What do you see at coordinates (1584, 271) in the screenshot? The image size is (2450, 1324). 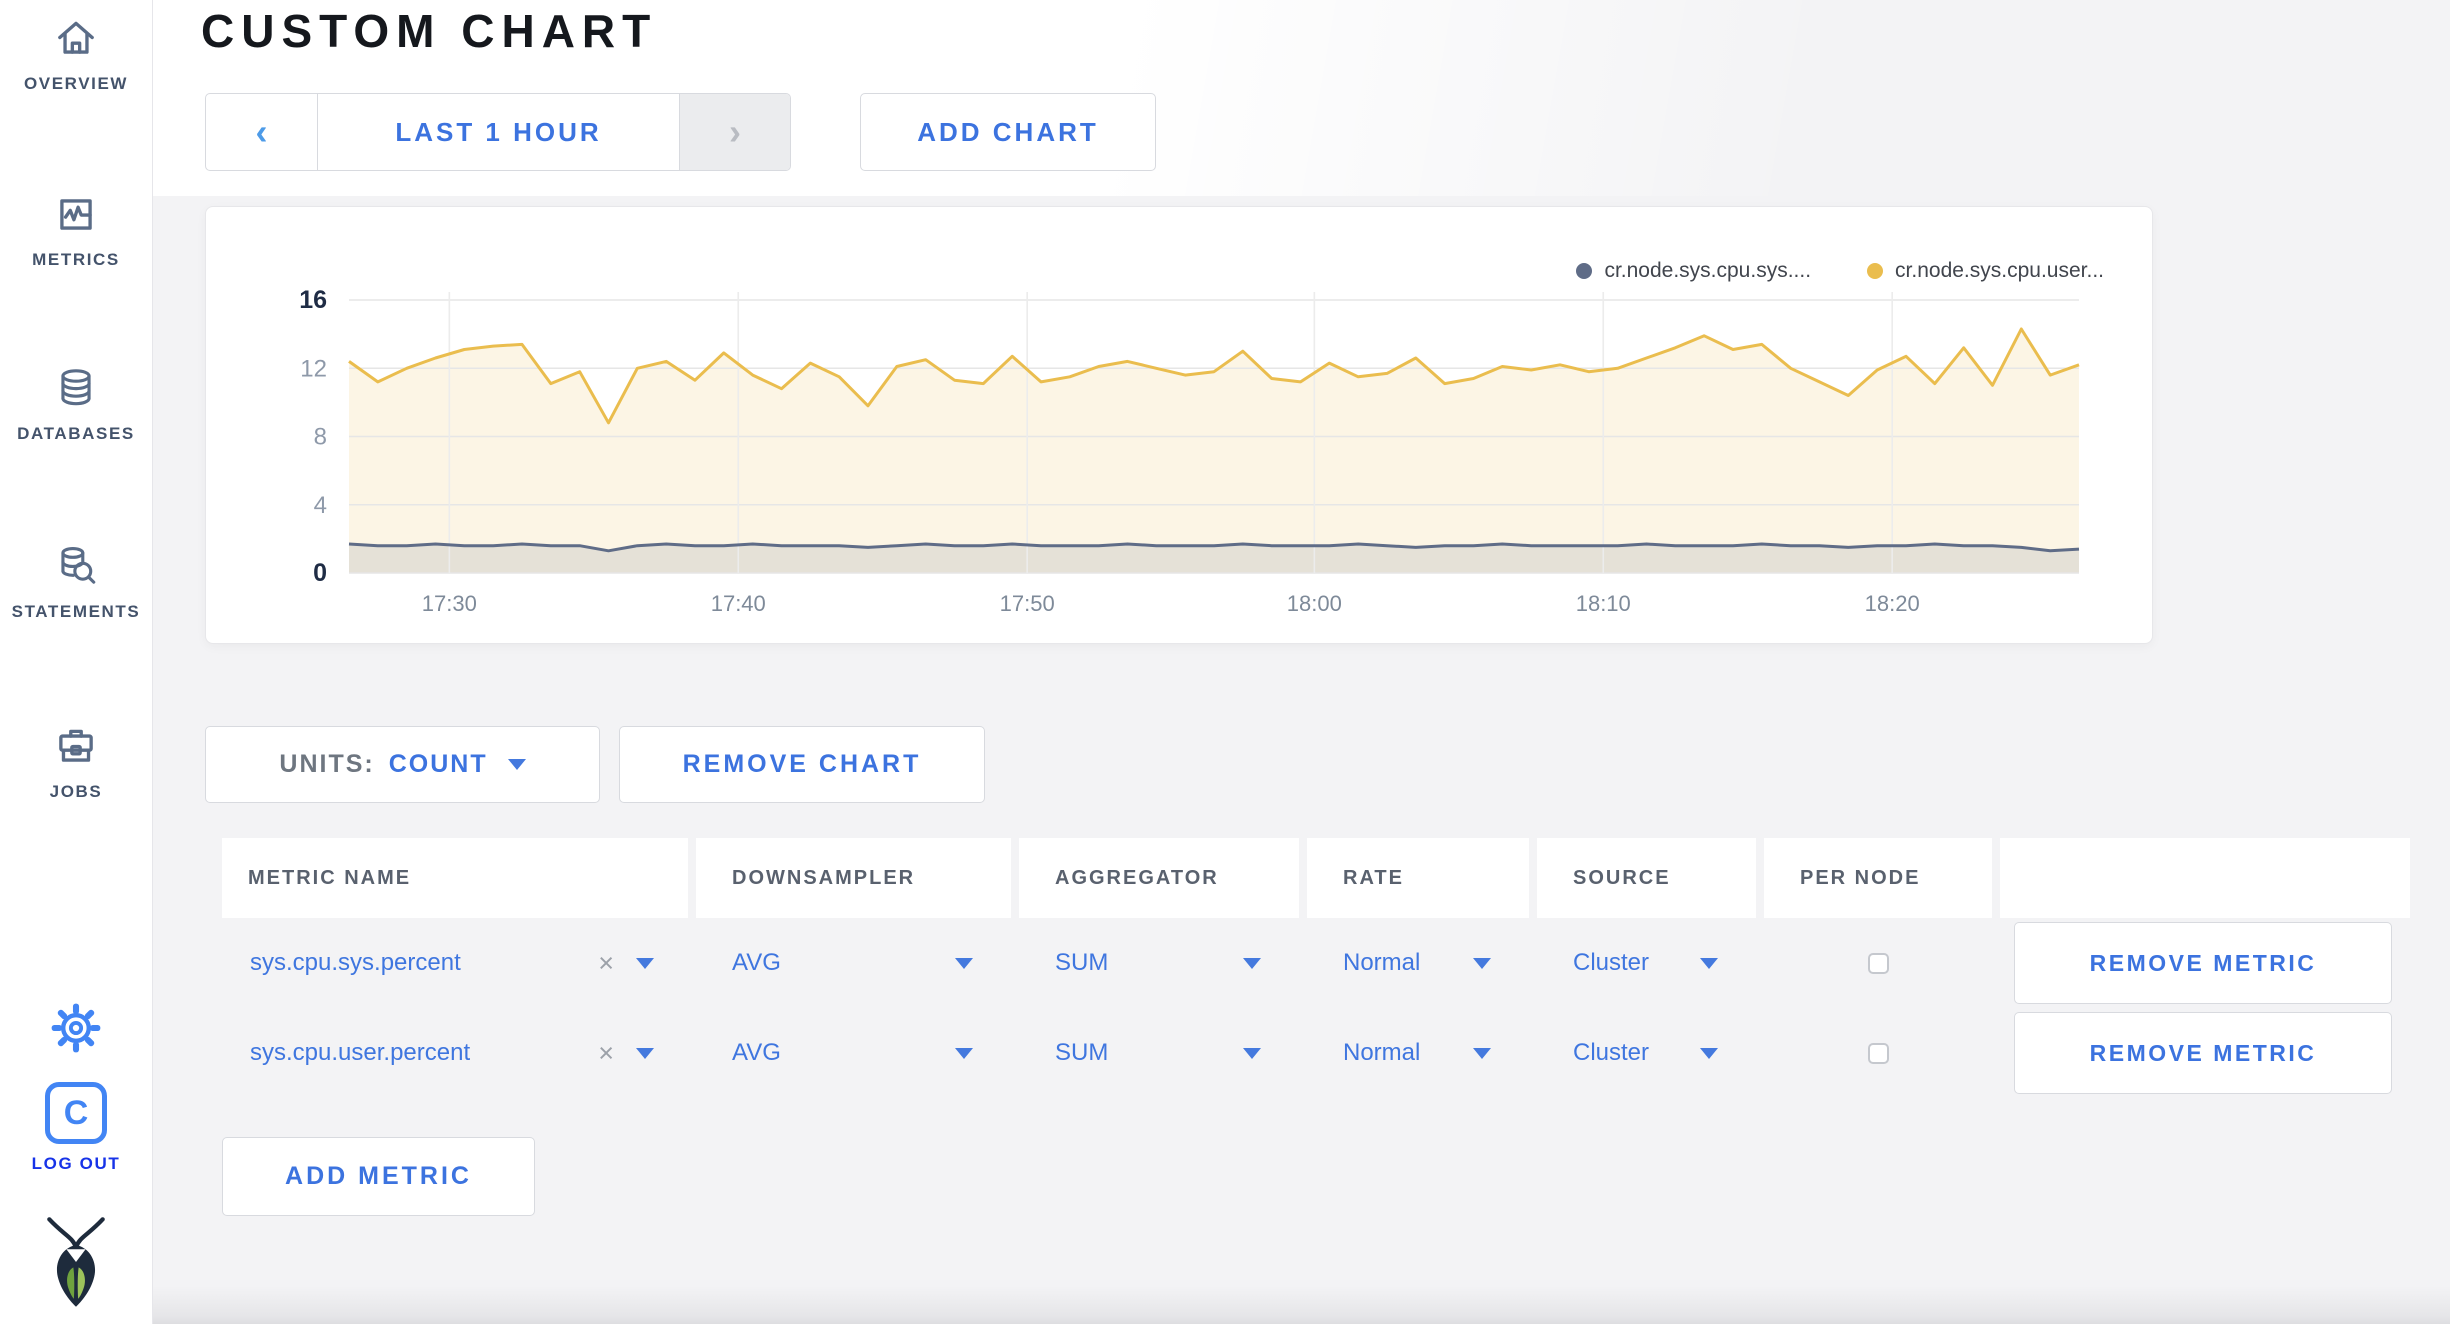 I see `legend-dot-sys` at bounding box center [1584, 271].